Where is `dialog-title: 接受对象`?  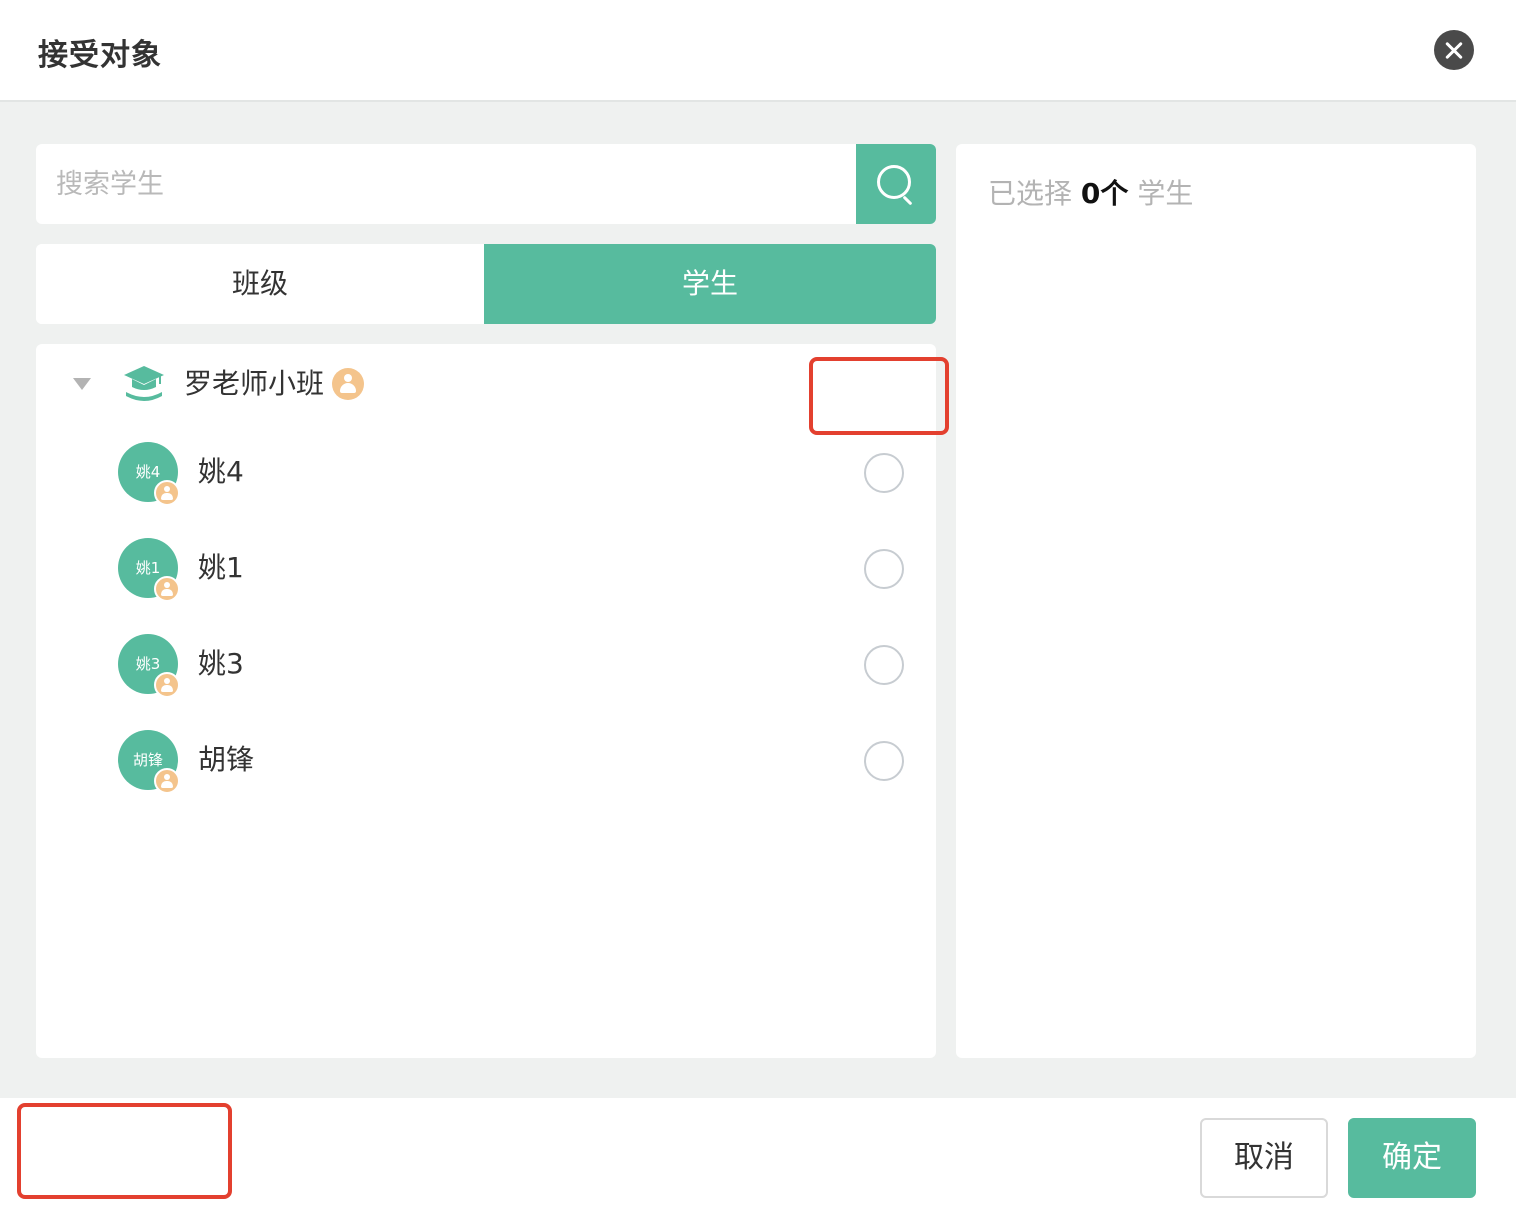 dialog-title: 接受对象 is located at coordinates (100, 55).